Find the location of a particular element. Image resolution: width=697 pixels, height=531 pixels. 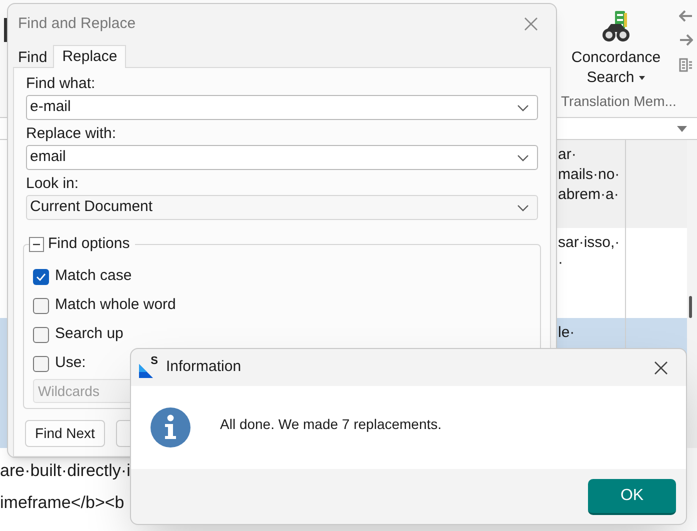

caret-icon is located at coordinates (642, 78).